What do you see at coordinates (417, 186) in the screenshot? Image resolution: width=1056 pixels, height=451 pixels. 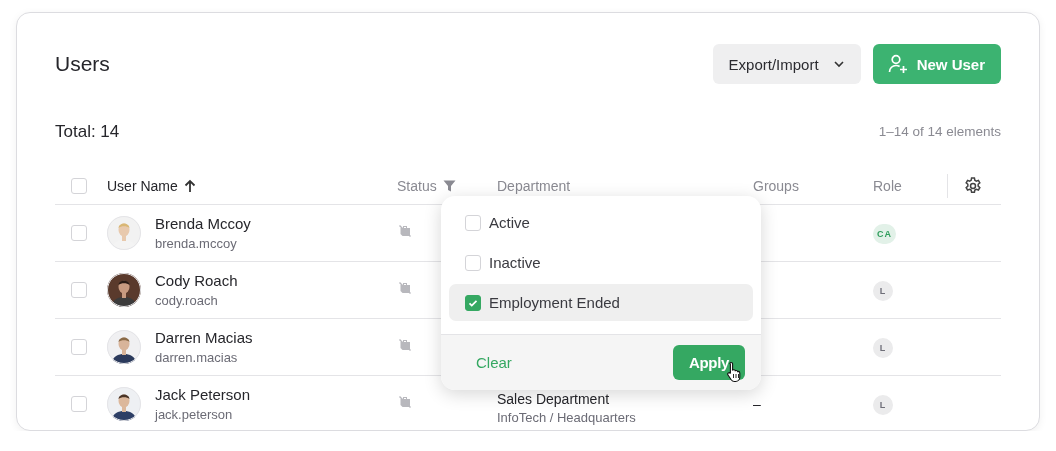 I see `column-header: Status` at bounding box center [417, 186].